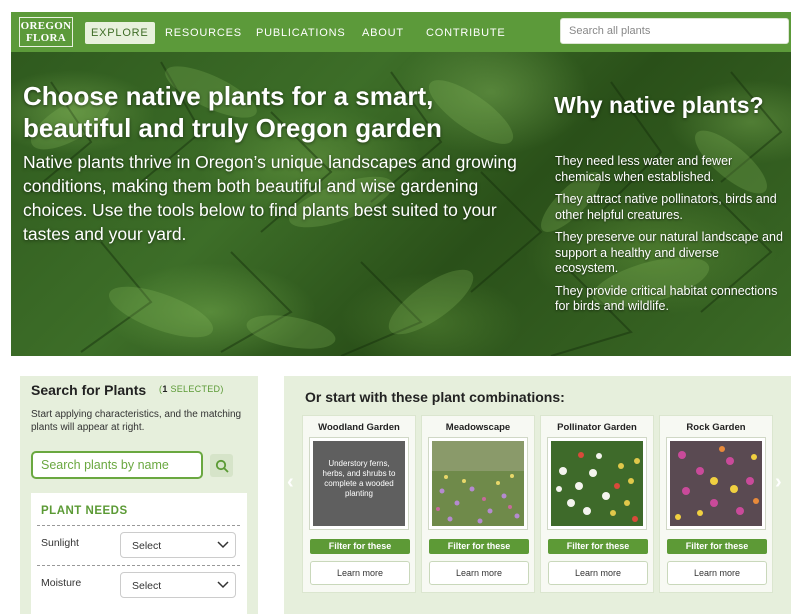 Image resolution: width=791 pixels, height=614 pixels. I want to click on rock-garden-photo, so click(716, 483).